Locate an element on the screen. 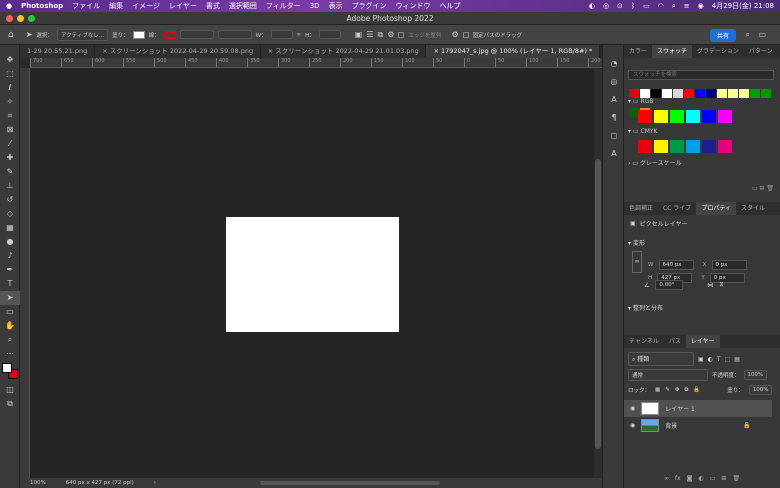  menu-app-name: Photoshop is located at coordinates (42, 6).